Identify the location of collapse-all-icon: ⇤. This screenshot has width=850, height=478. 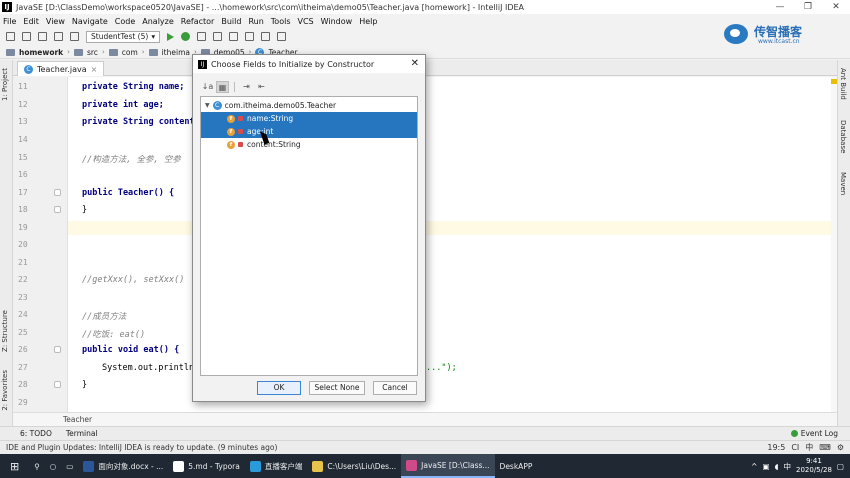
(261, 87).